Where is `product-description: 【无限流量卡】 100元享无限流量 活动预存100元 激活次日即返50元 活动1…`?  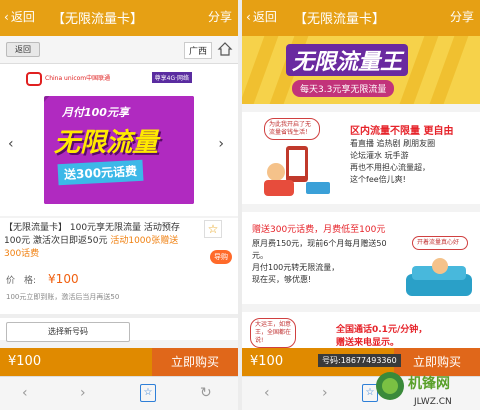 product-description: 【无限流量卡】 100元享无限流量 活动预存100元 激活次日即返50元 活动1… is located at coordinates (92, 241).